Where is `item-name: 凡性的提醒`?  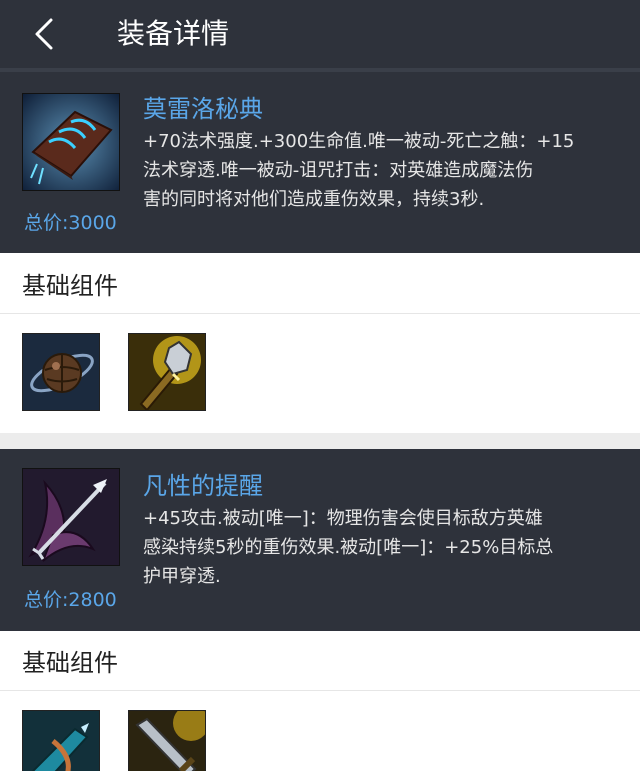 item-name: 凡性的提醒 is located at coordinates (203, 486).